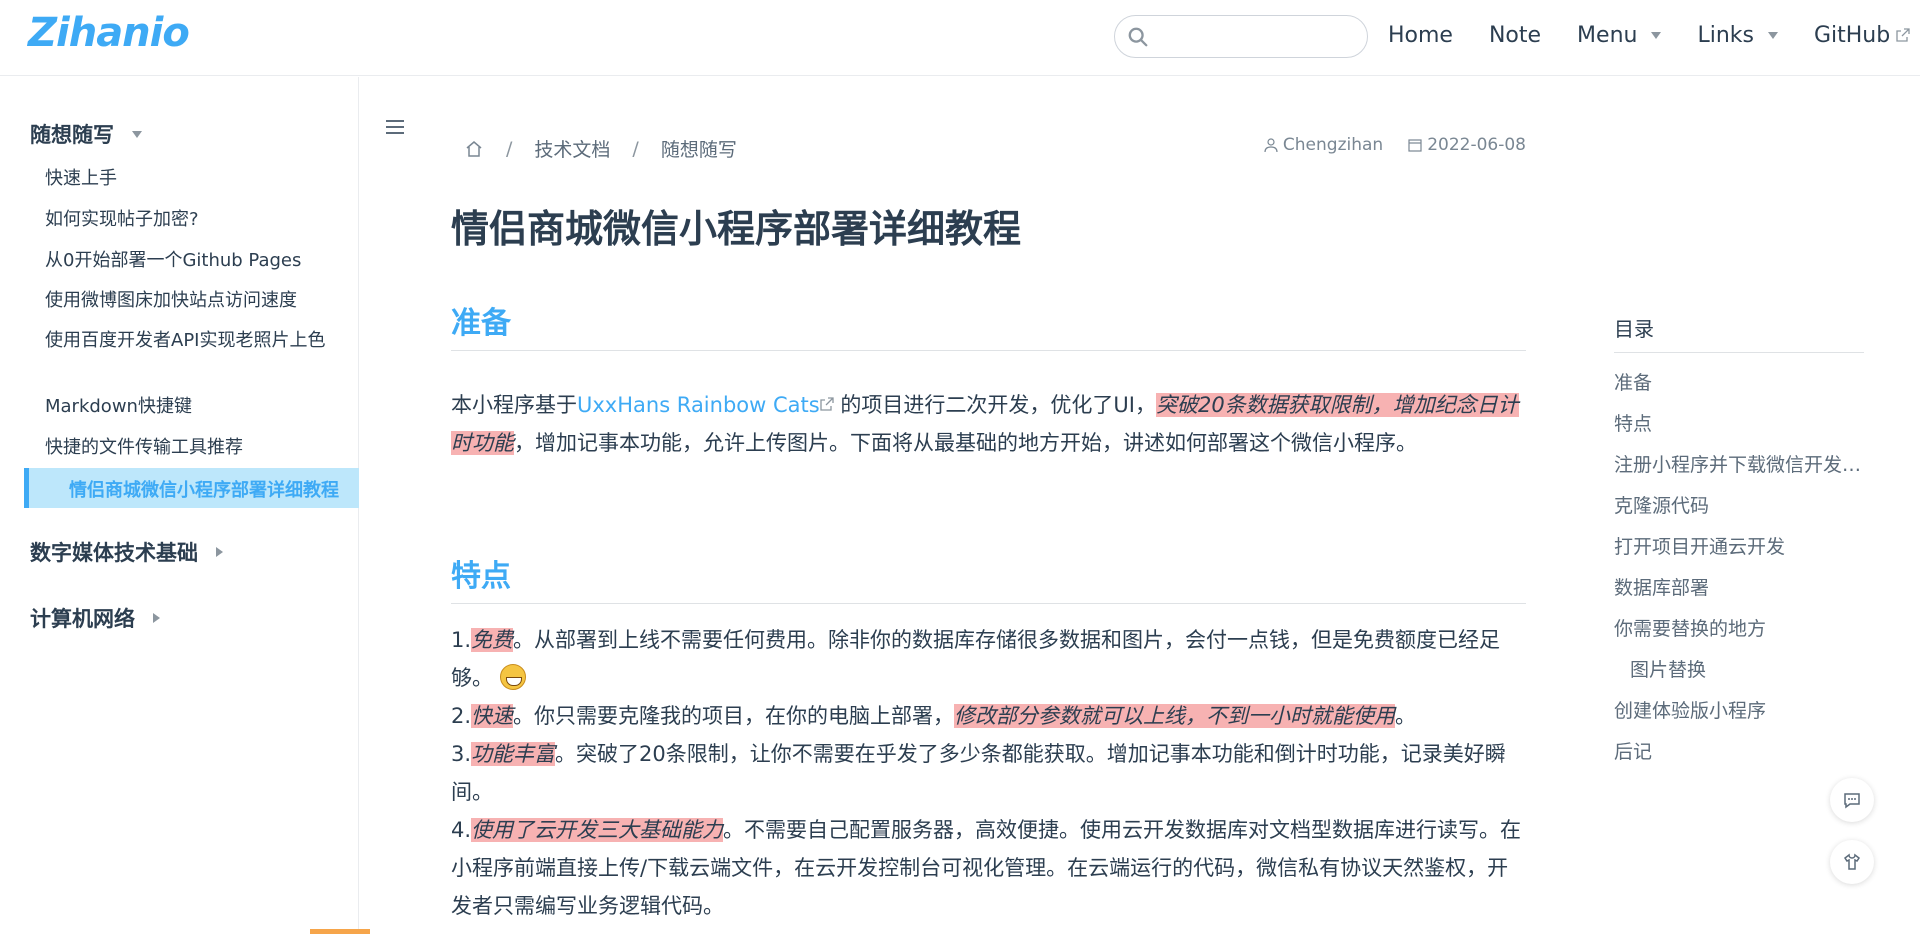  What do you see at coordinates (492, 640) in the screenshot?
I see `highlight-text: 免费` at bounding box center [492, 640].